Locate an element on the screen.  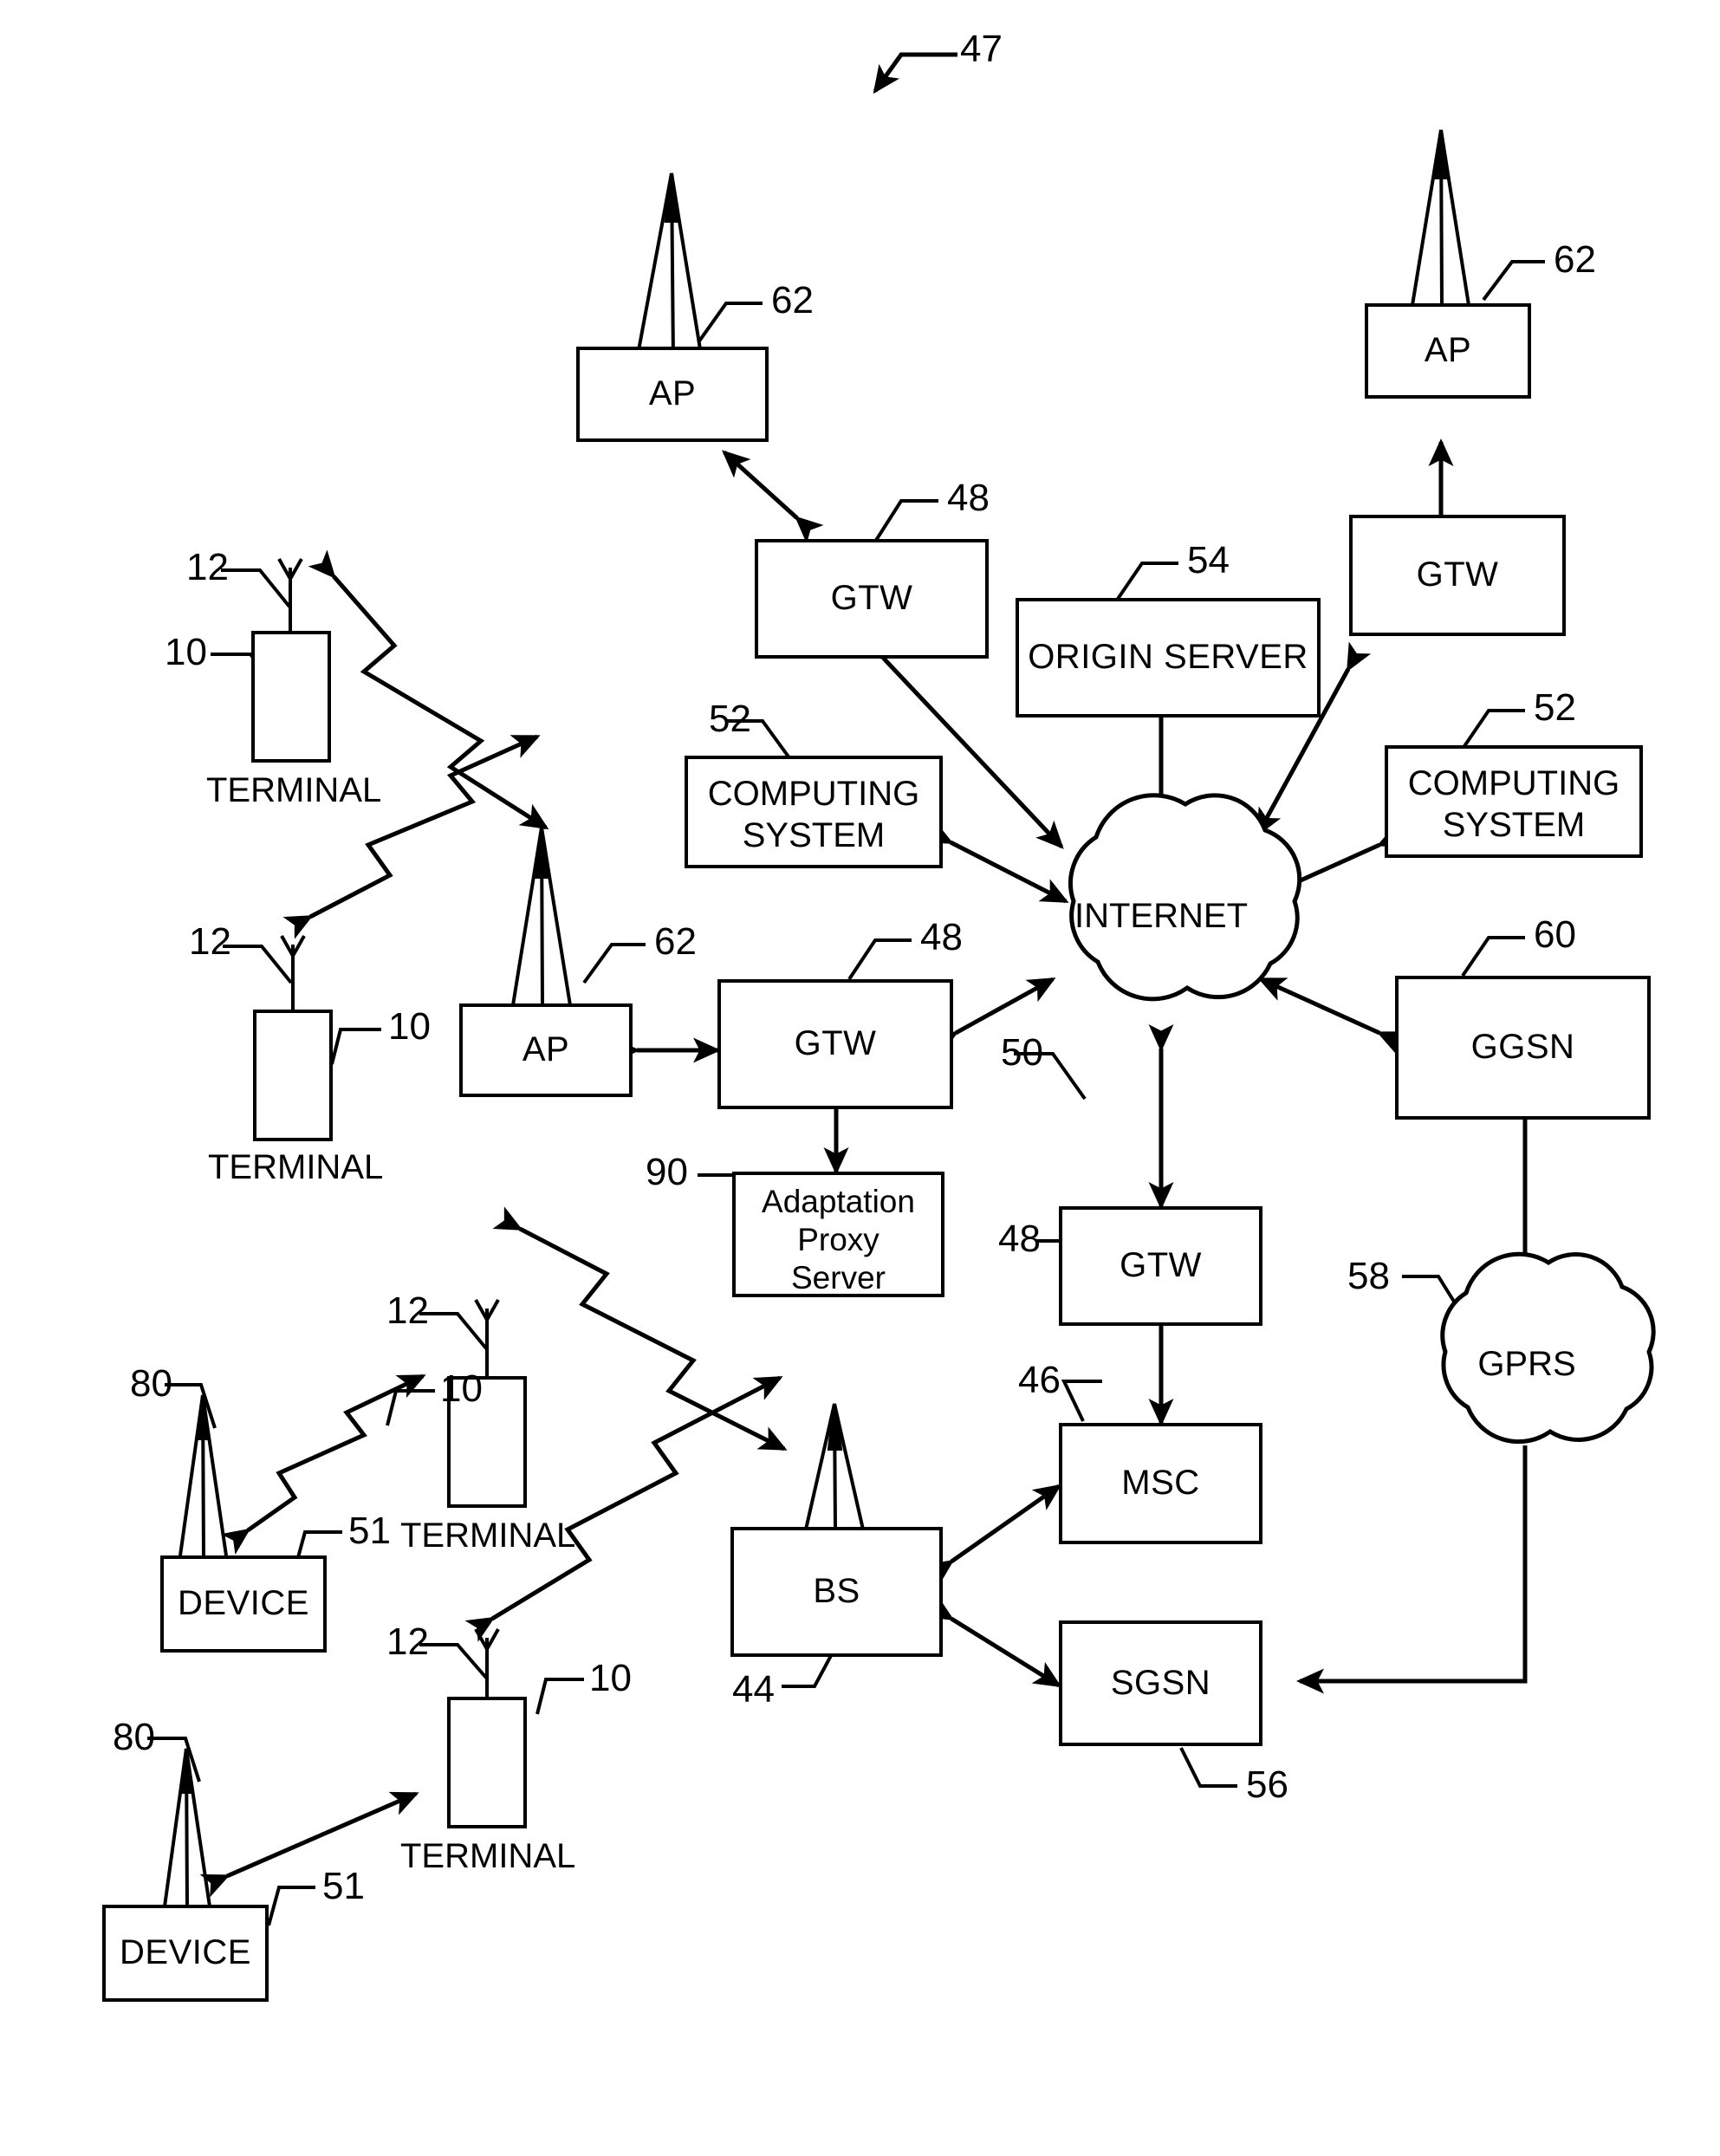
antenna-ap-top-left is located at coordinates (670, 266).